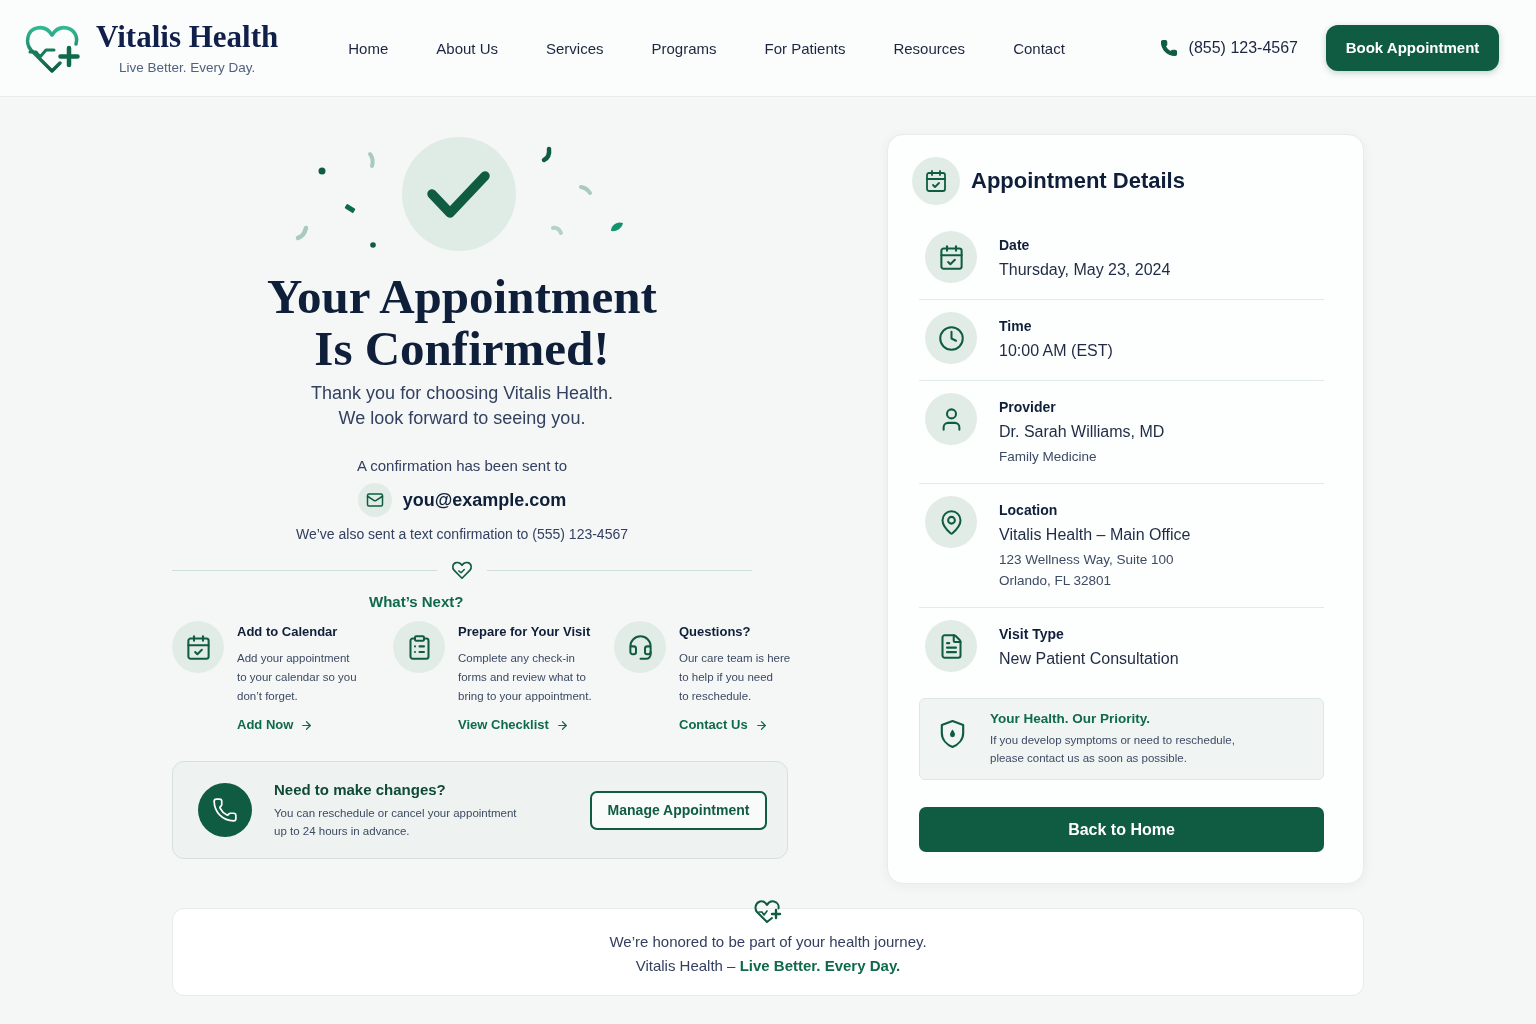 The height and width of the screenshot is (1024, 1536). Describe the element at coordinates (187, 37) in the screenshot. I see `brand-name: Vitalis Health` at that location.